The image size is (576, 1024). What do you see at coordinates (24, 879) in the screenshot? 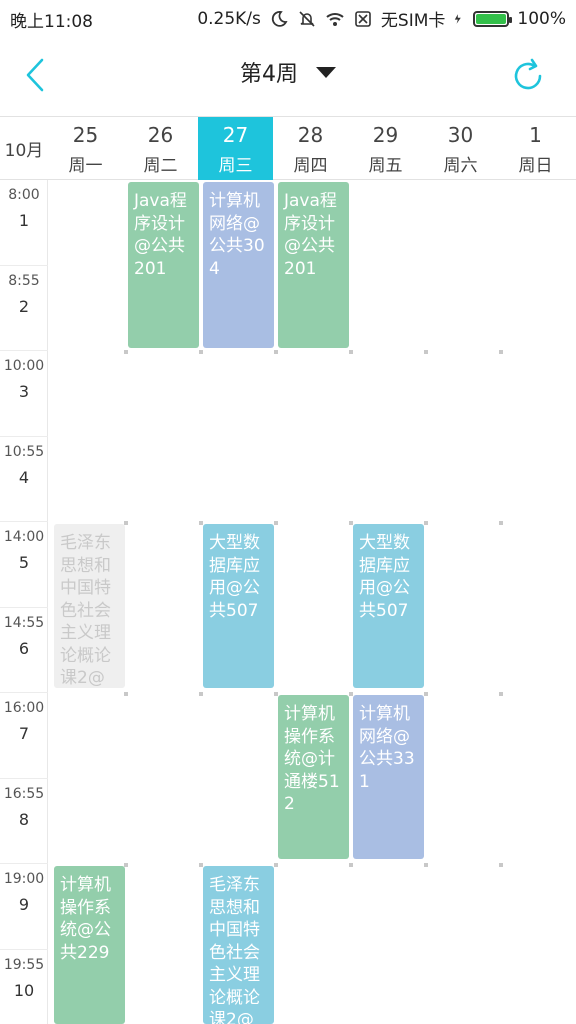
I see `slot-time: 19:00` at bounding box center [24, 879].